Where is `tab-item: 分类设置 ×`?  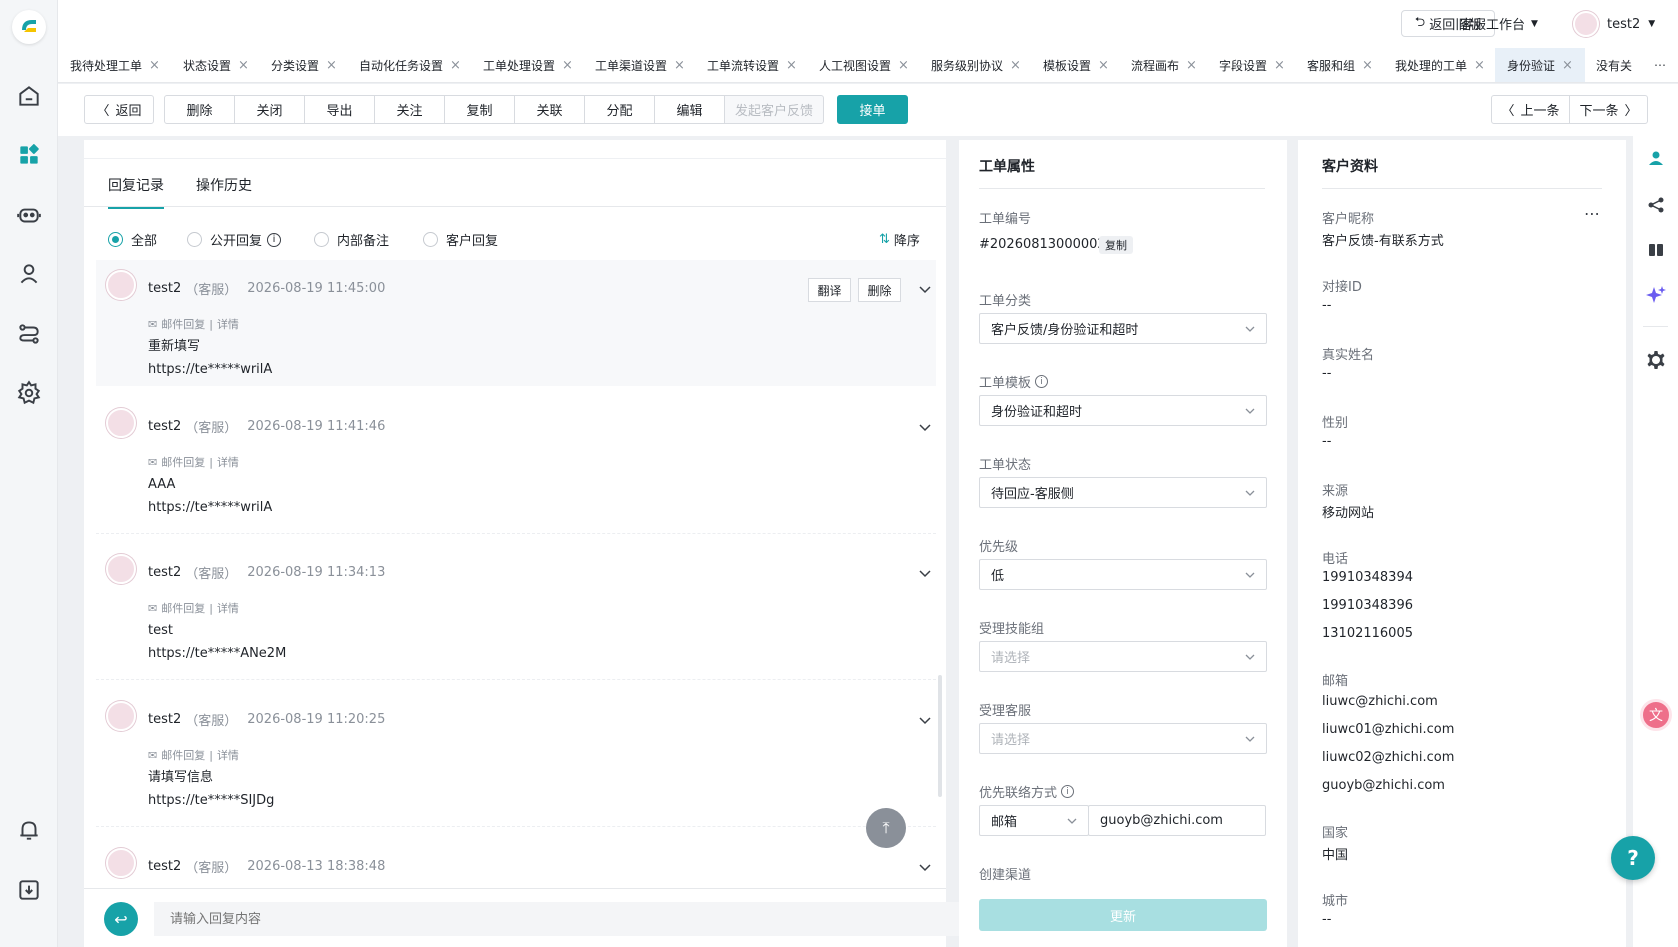
tab-item: 分类设置 × is located at coordinates (304, 65).